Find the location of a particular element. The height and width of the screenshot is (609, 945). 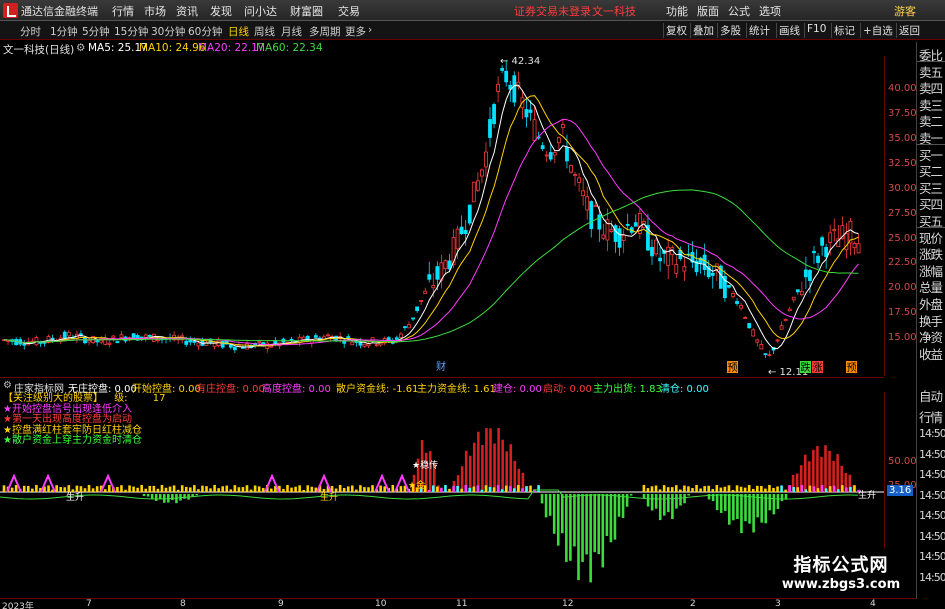

settings-gear-icon: ⚙ is located at coordinates (80, 48).